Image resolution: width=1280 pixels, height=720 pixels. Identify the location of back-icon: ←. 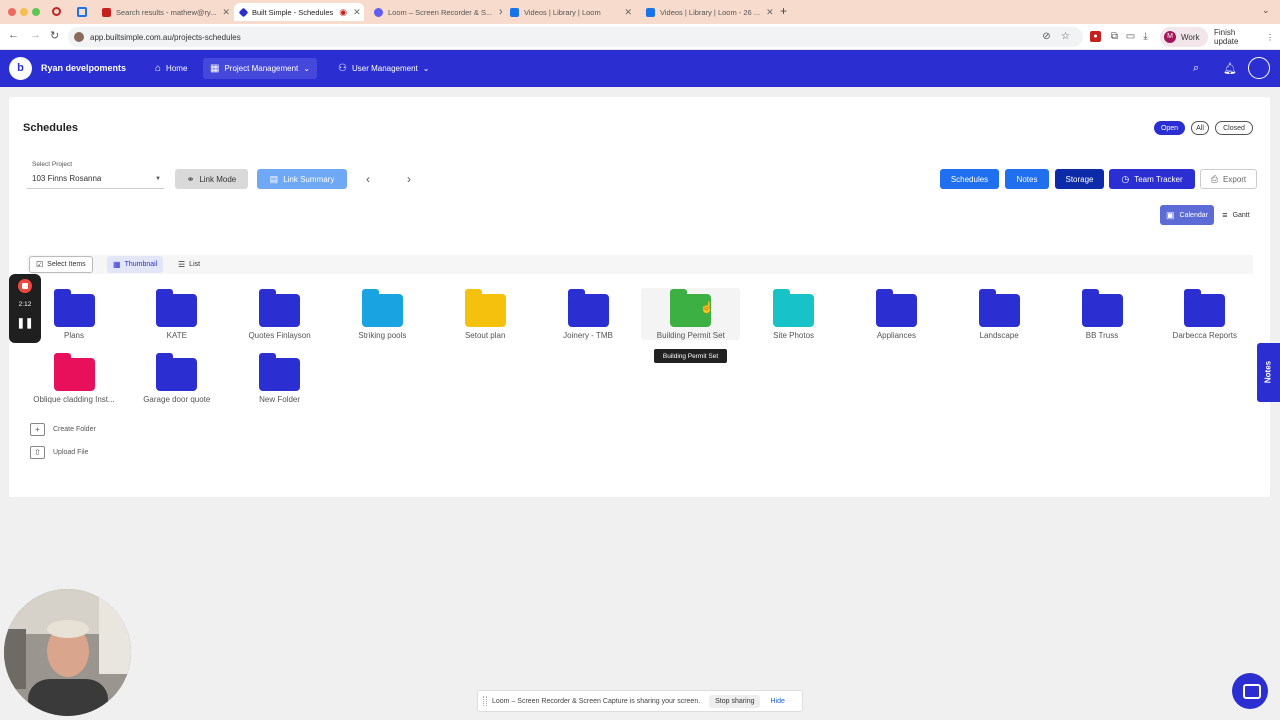
(13, 35).